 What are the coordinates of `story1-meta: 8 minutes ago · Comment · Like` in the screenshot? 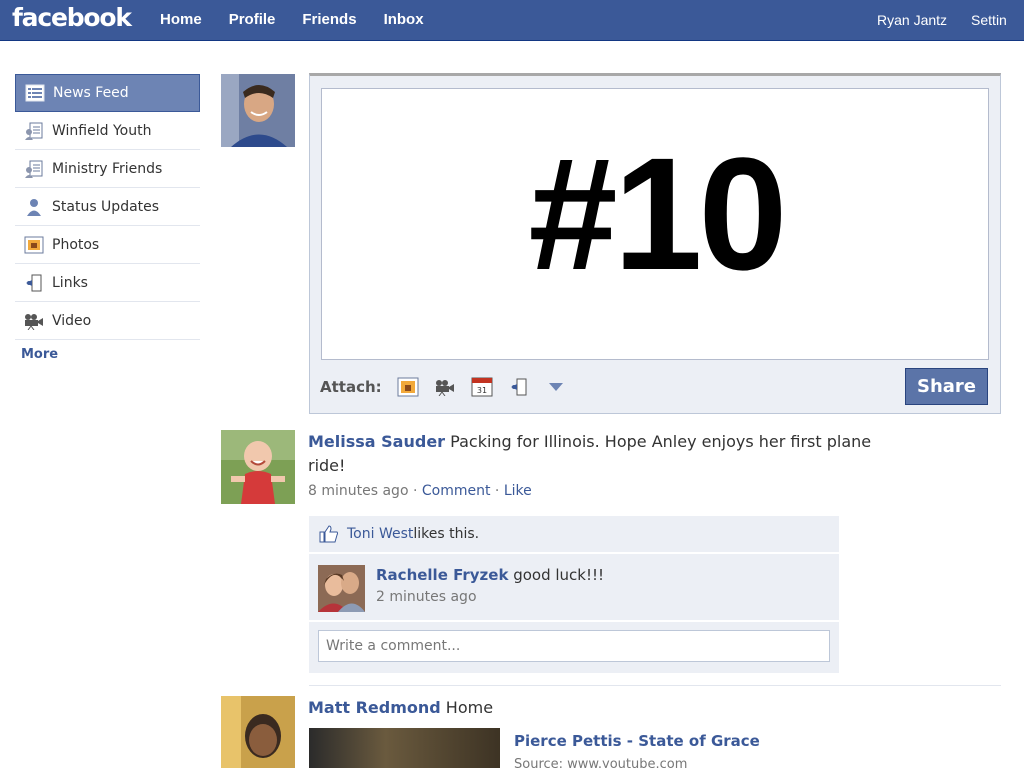 It's located at (420, 491).